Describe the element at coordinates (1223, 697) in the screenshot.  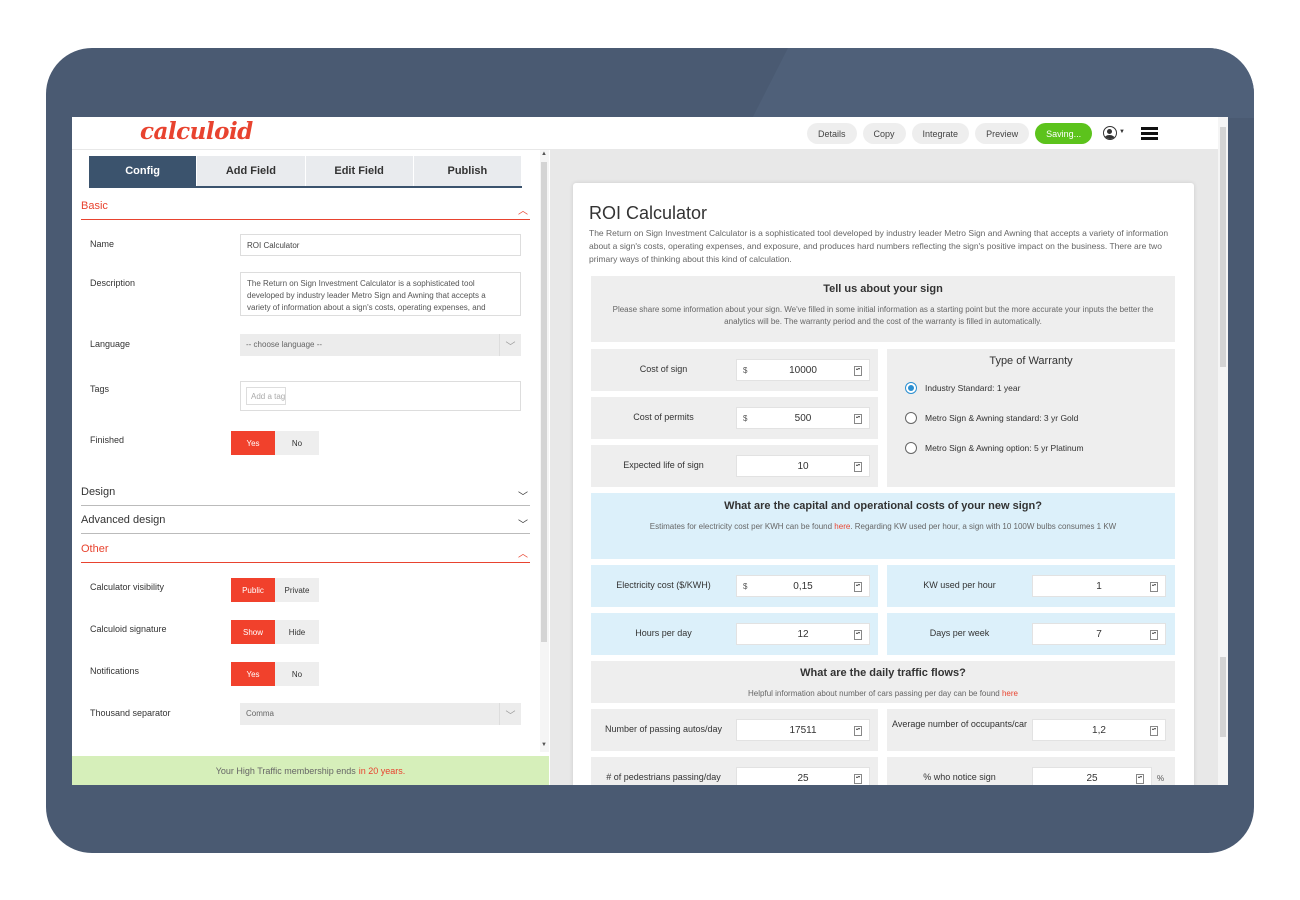
I see `right-scrollbar-thumb-lower` at that location.